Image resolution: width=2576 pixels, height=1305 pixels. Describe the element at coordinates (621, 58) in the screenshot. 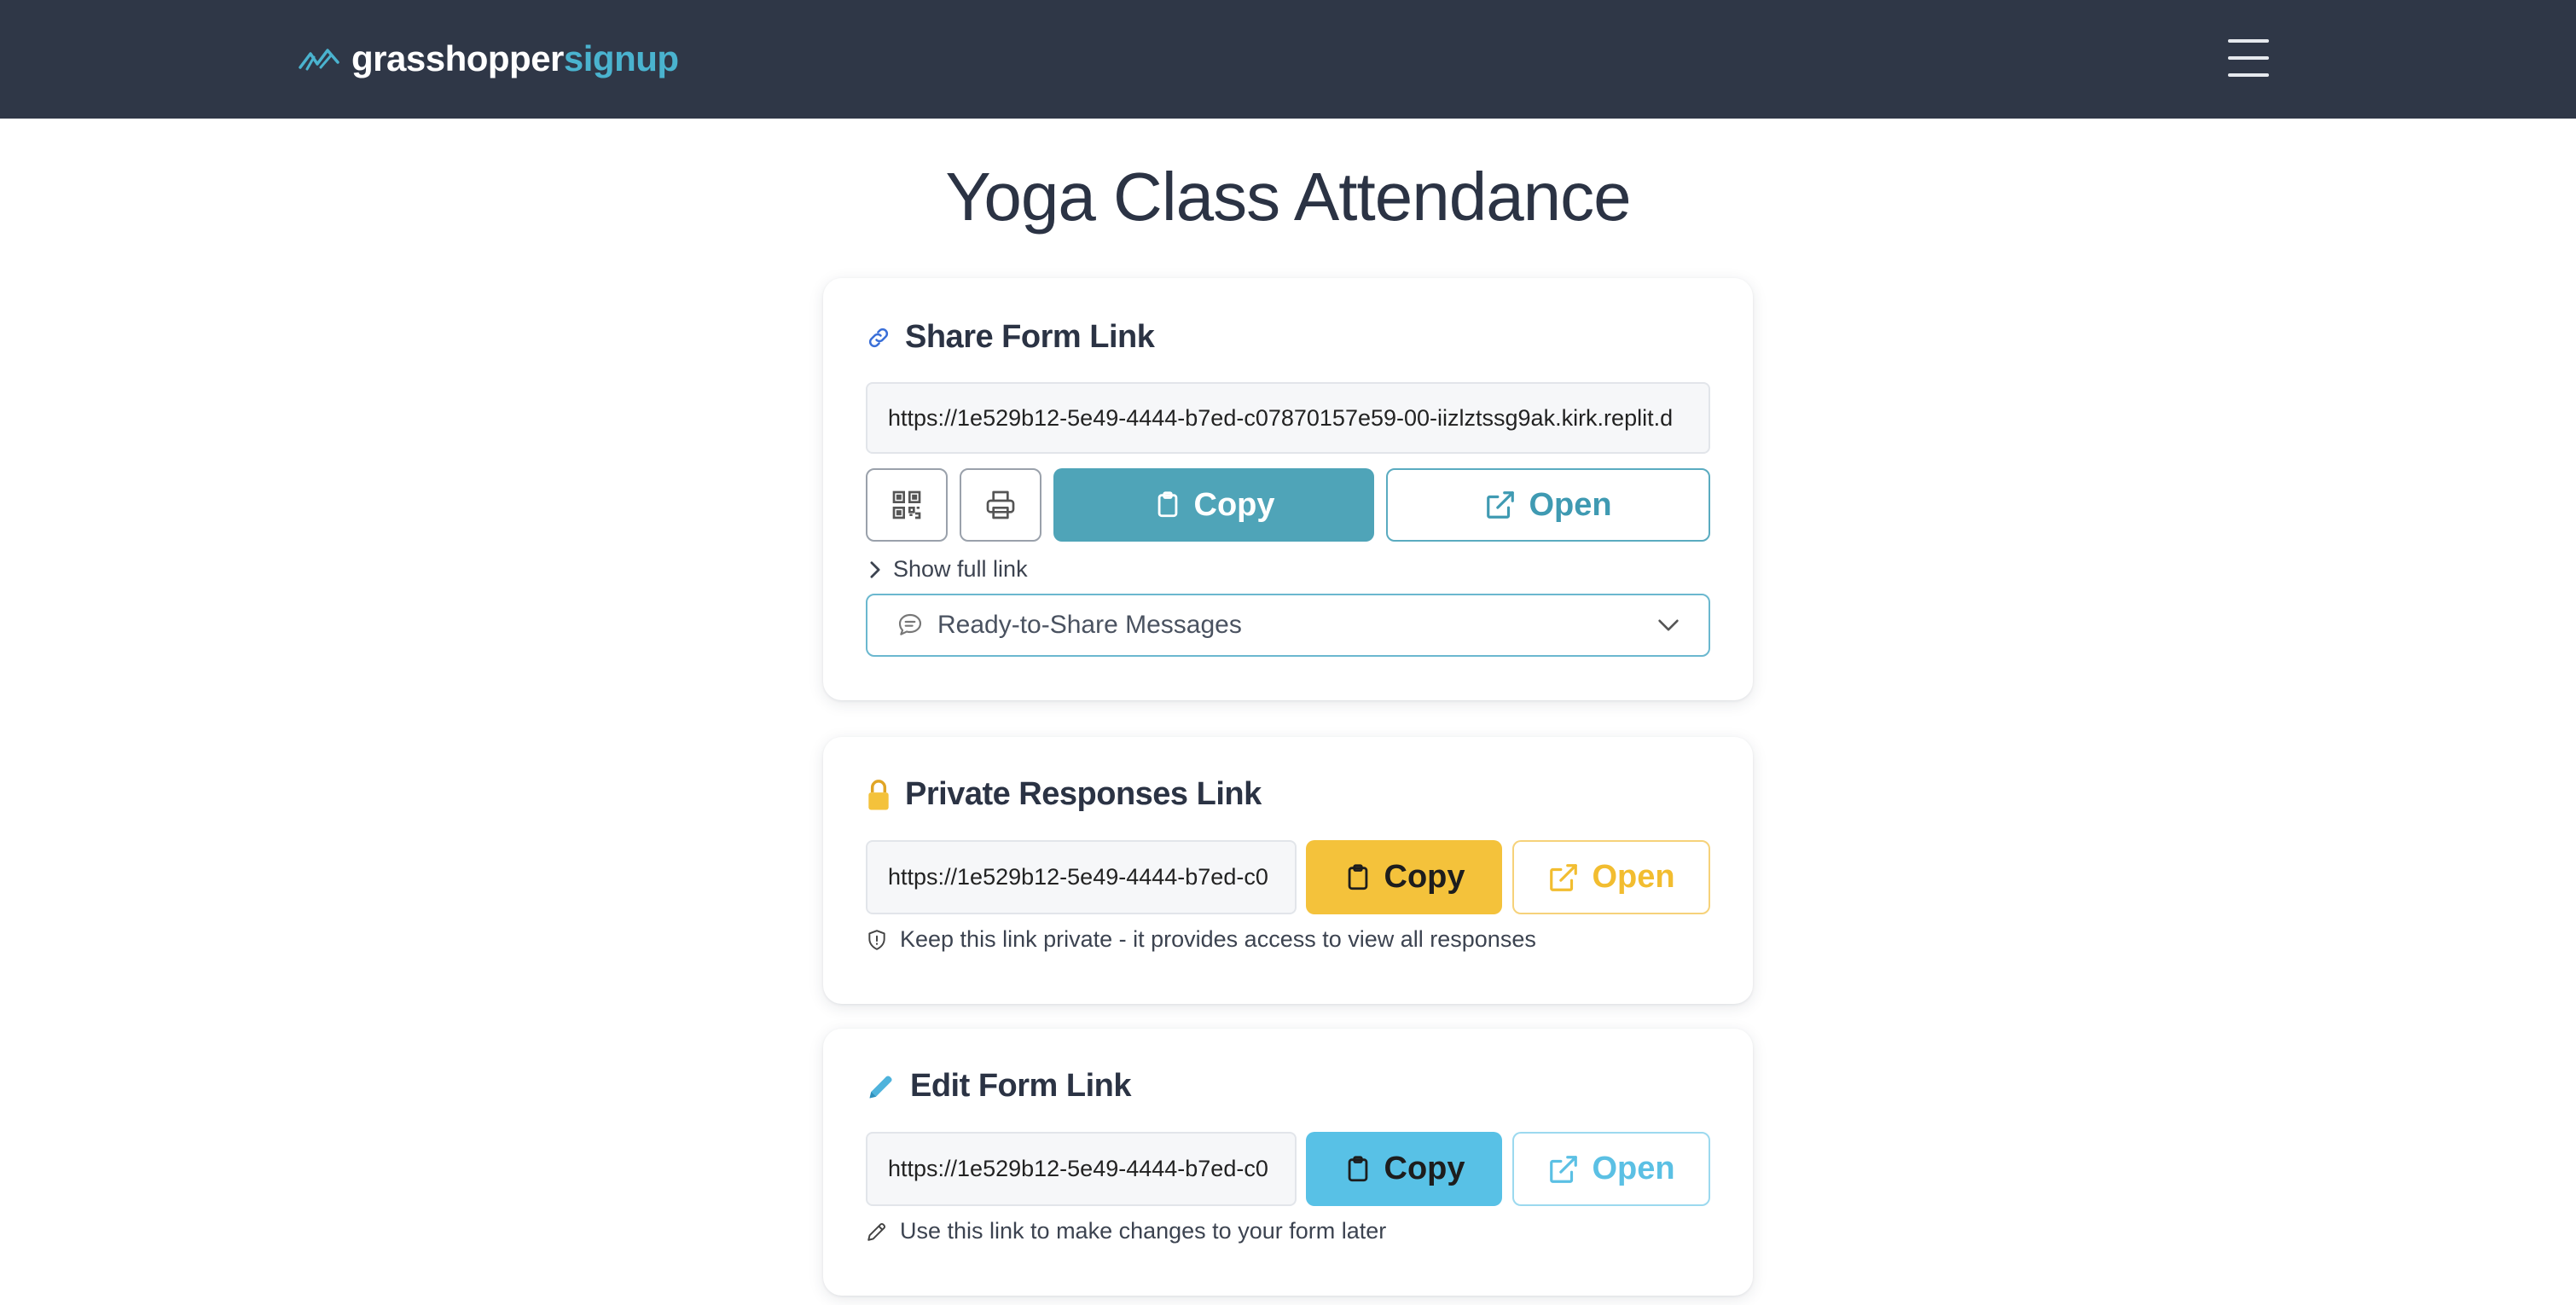

I see `brand-name-part2: signup` at that location.